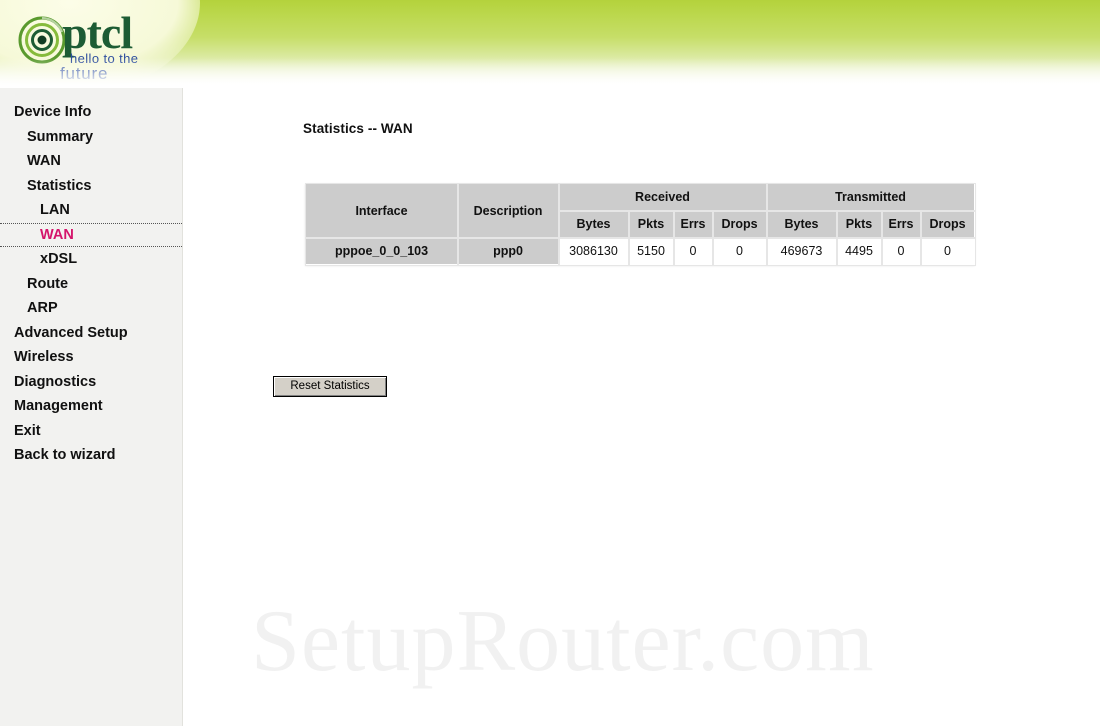  What do you see at coordinates (901, 251) in the screenshot?
I see `cell-transmitted-errs: 0` at bounding box center [901, 251].